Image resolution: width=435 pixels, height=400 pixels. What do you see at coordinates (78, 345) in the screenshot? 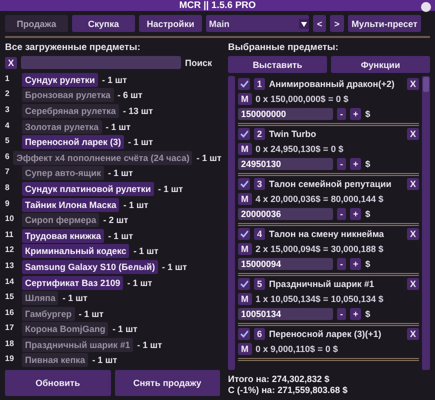
I see `item-name: Праздничный шарик #1` at bounding box center [78, 345].